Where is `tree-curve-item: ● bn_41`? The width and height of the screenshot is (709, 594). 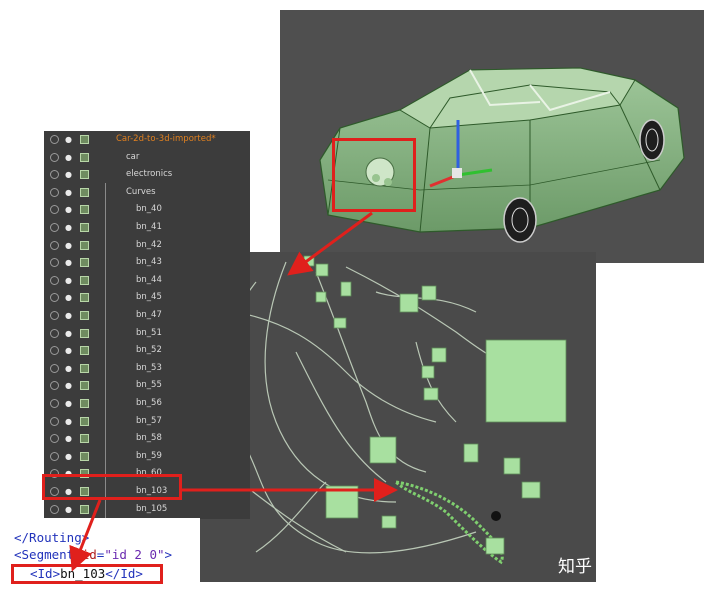
tree-curve-item: ● bn_41 is located at coordinates (147, 228).